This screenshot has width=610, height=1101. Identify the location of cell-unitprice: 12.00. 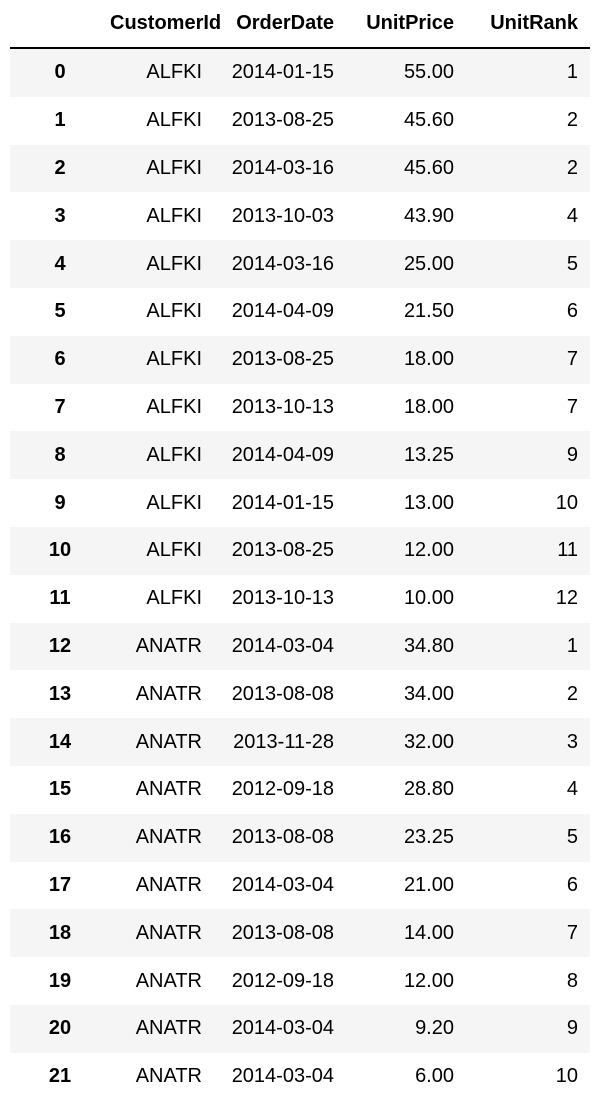
(428, 550).